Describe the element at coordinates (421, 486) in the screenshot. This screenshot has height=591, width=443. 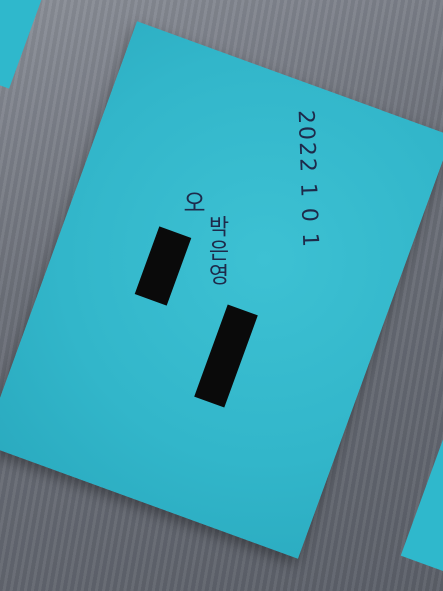
I see `adjacent-card-right` at that location.